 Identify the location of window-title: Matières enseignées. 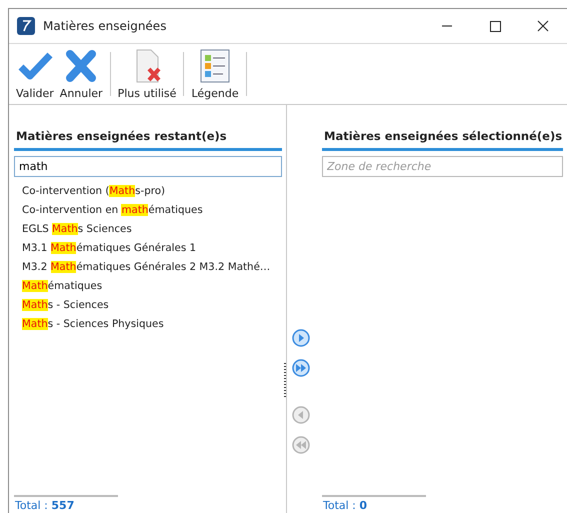
(105, 26).